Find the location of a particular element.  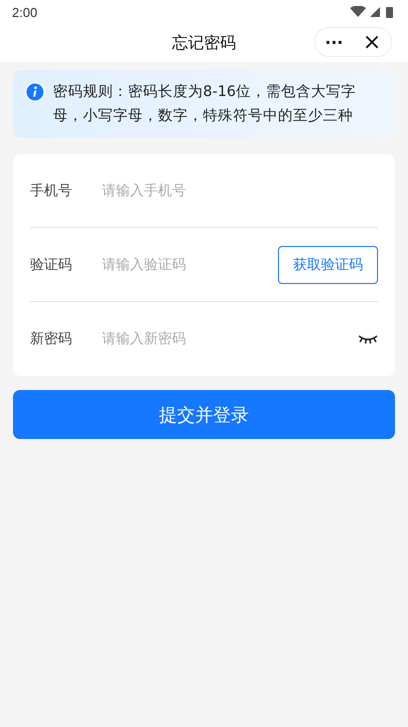

password-rule-text: 密码规则：密码长度为8-16位，需包含大写字母，小写字母，数字，特殊符号中的至少三种 is located at coordinates (205, 104).